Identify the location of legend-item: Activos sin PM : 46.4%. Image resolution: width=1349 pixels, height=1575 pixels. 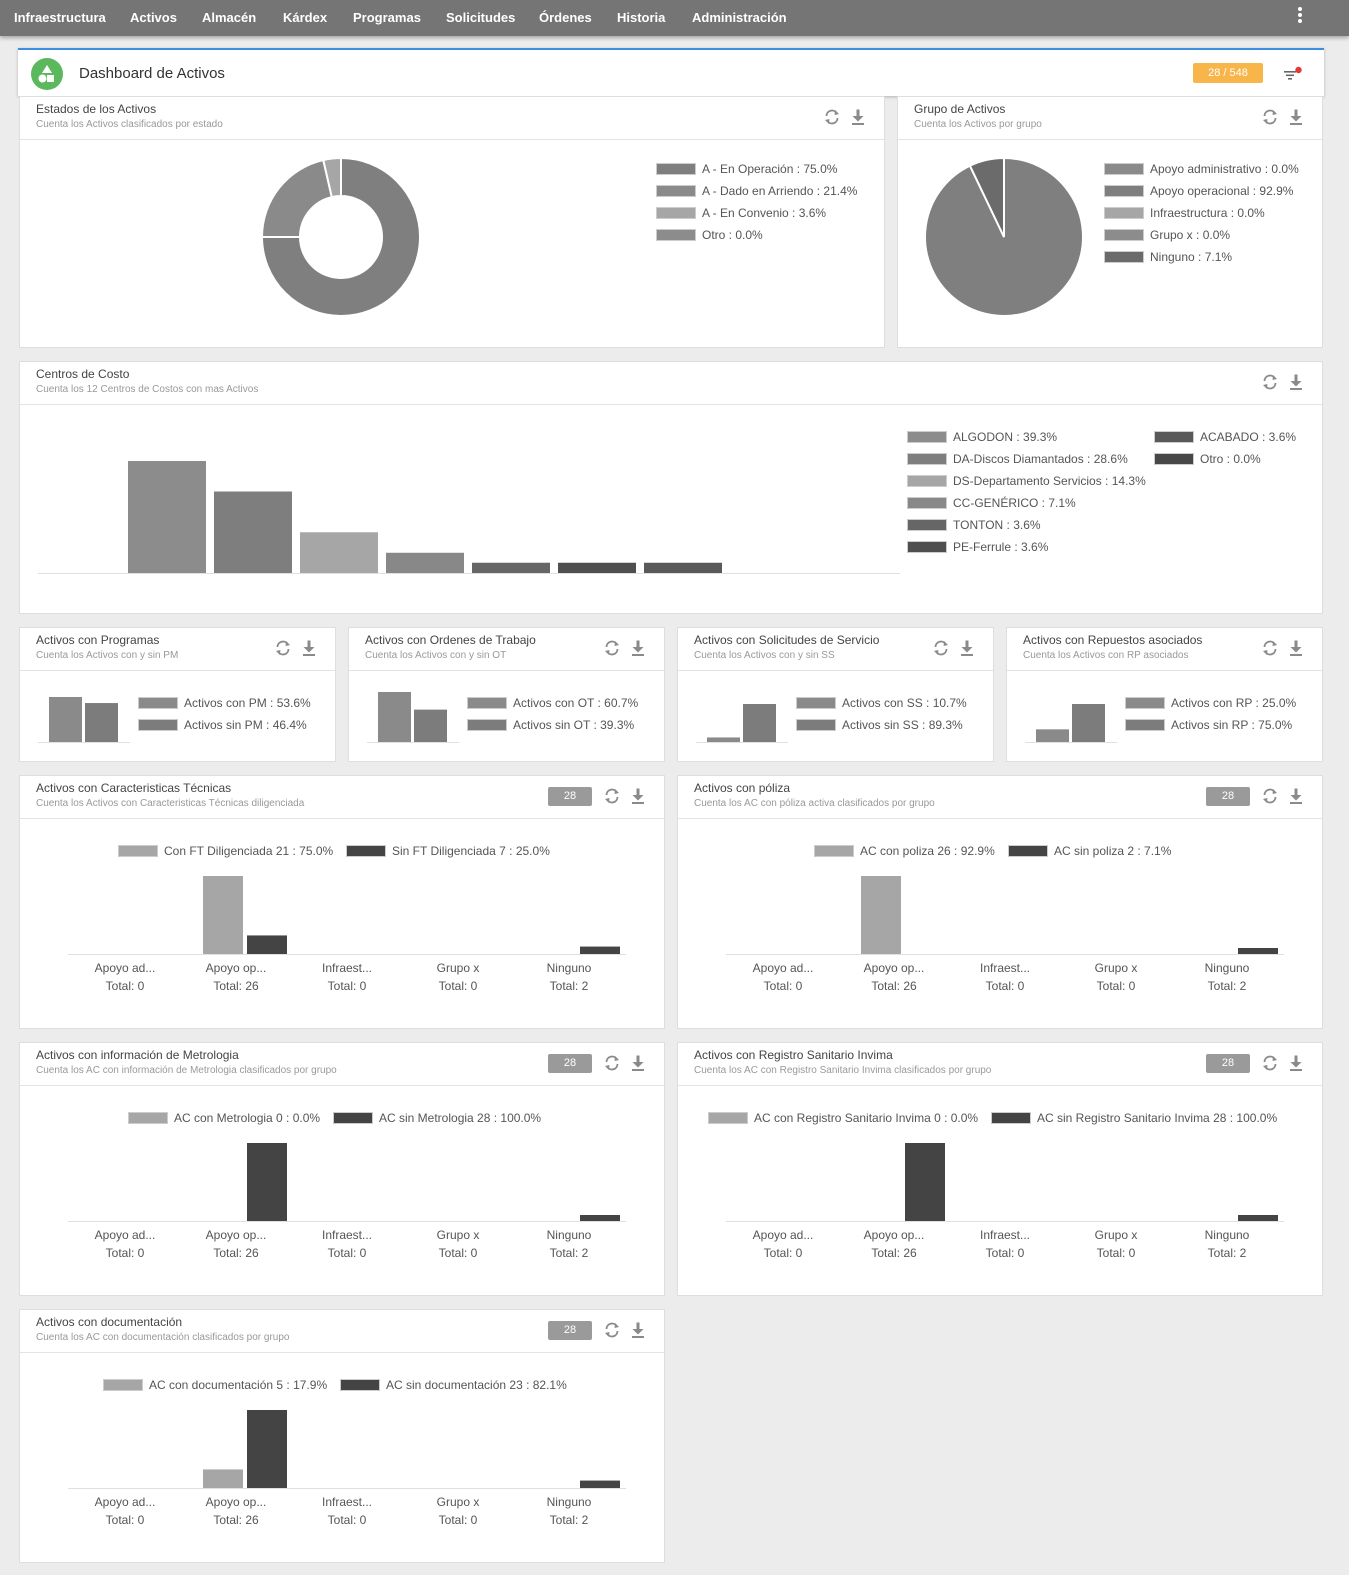
(222, 725).